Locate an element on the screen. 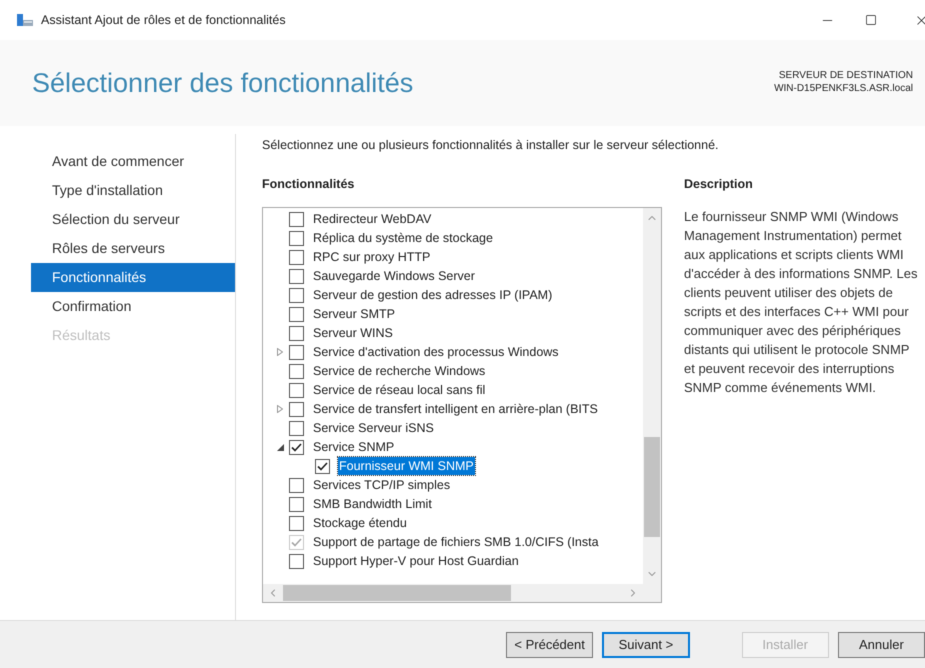 The image size is (925, 668). wizard-step: Avant de commencer is located at coordinates (133, 161).